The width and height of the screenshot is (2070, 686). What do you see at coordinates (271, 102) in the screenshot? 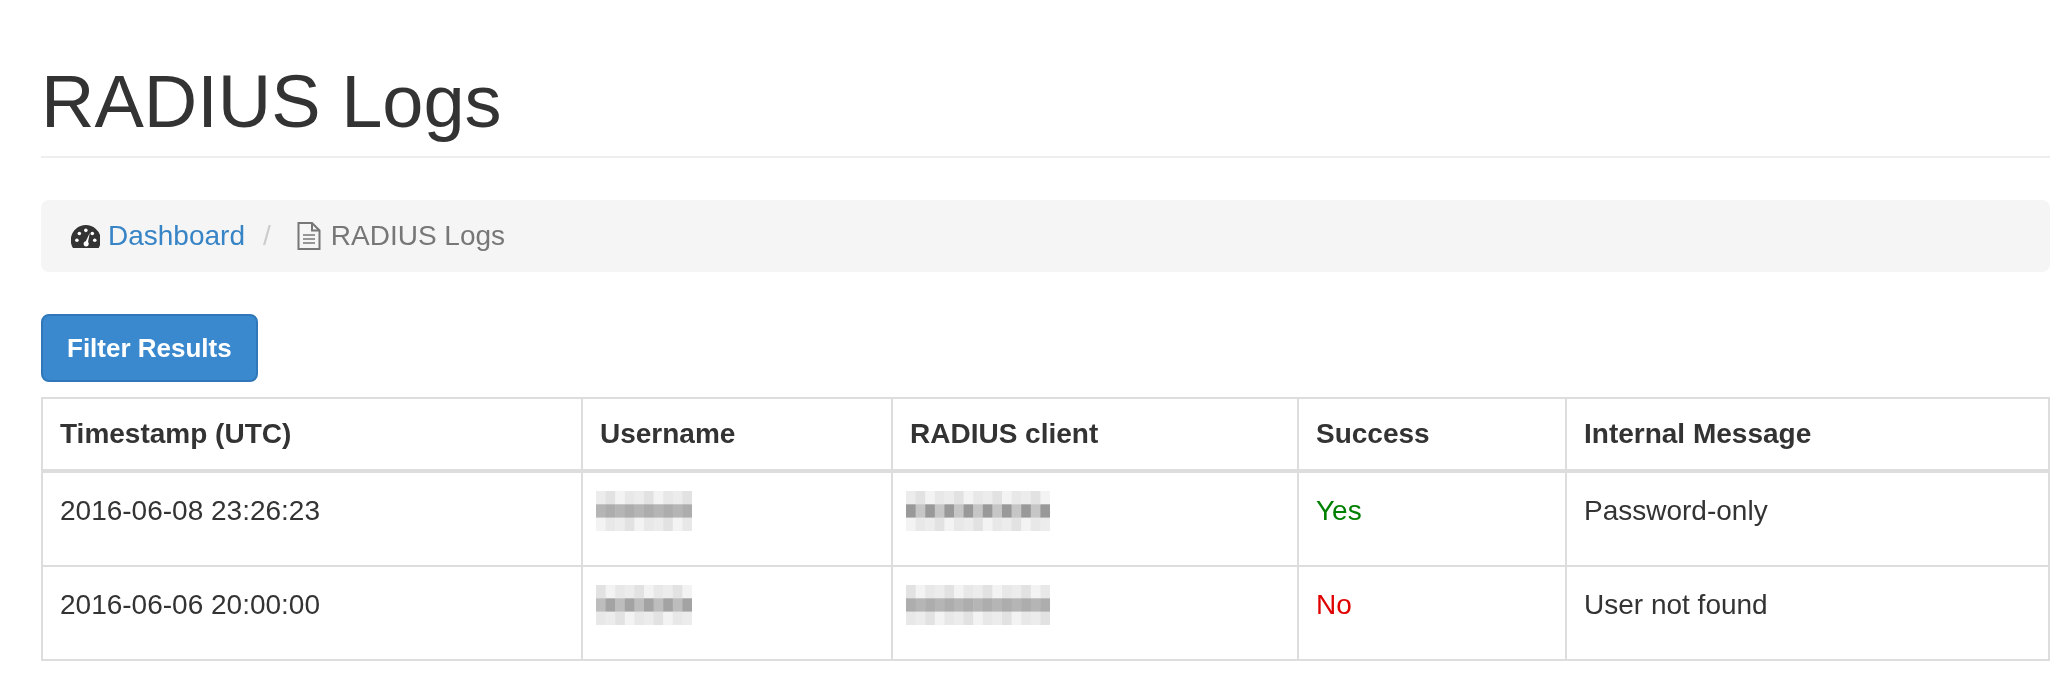
I see `page-title: RADIUS Logs` at bounding box center [271, 102].